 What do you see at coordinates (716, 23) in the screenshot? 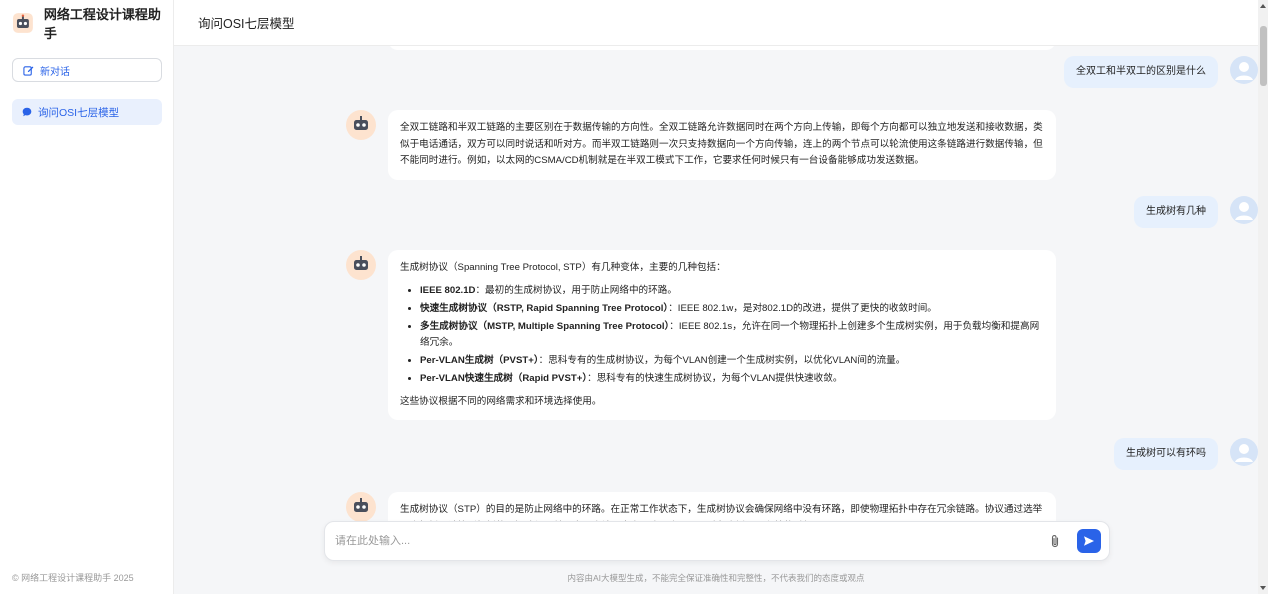
I see `chat-header: 询问OSI七层模型` at bounding box center [716, 23].